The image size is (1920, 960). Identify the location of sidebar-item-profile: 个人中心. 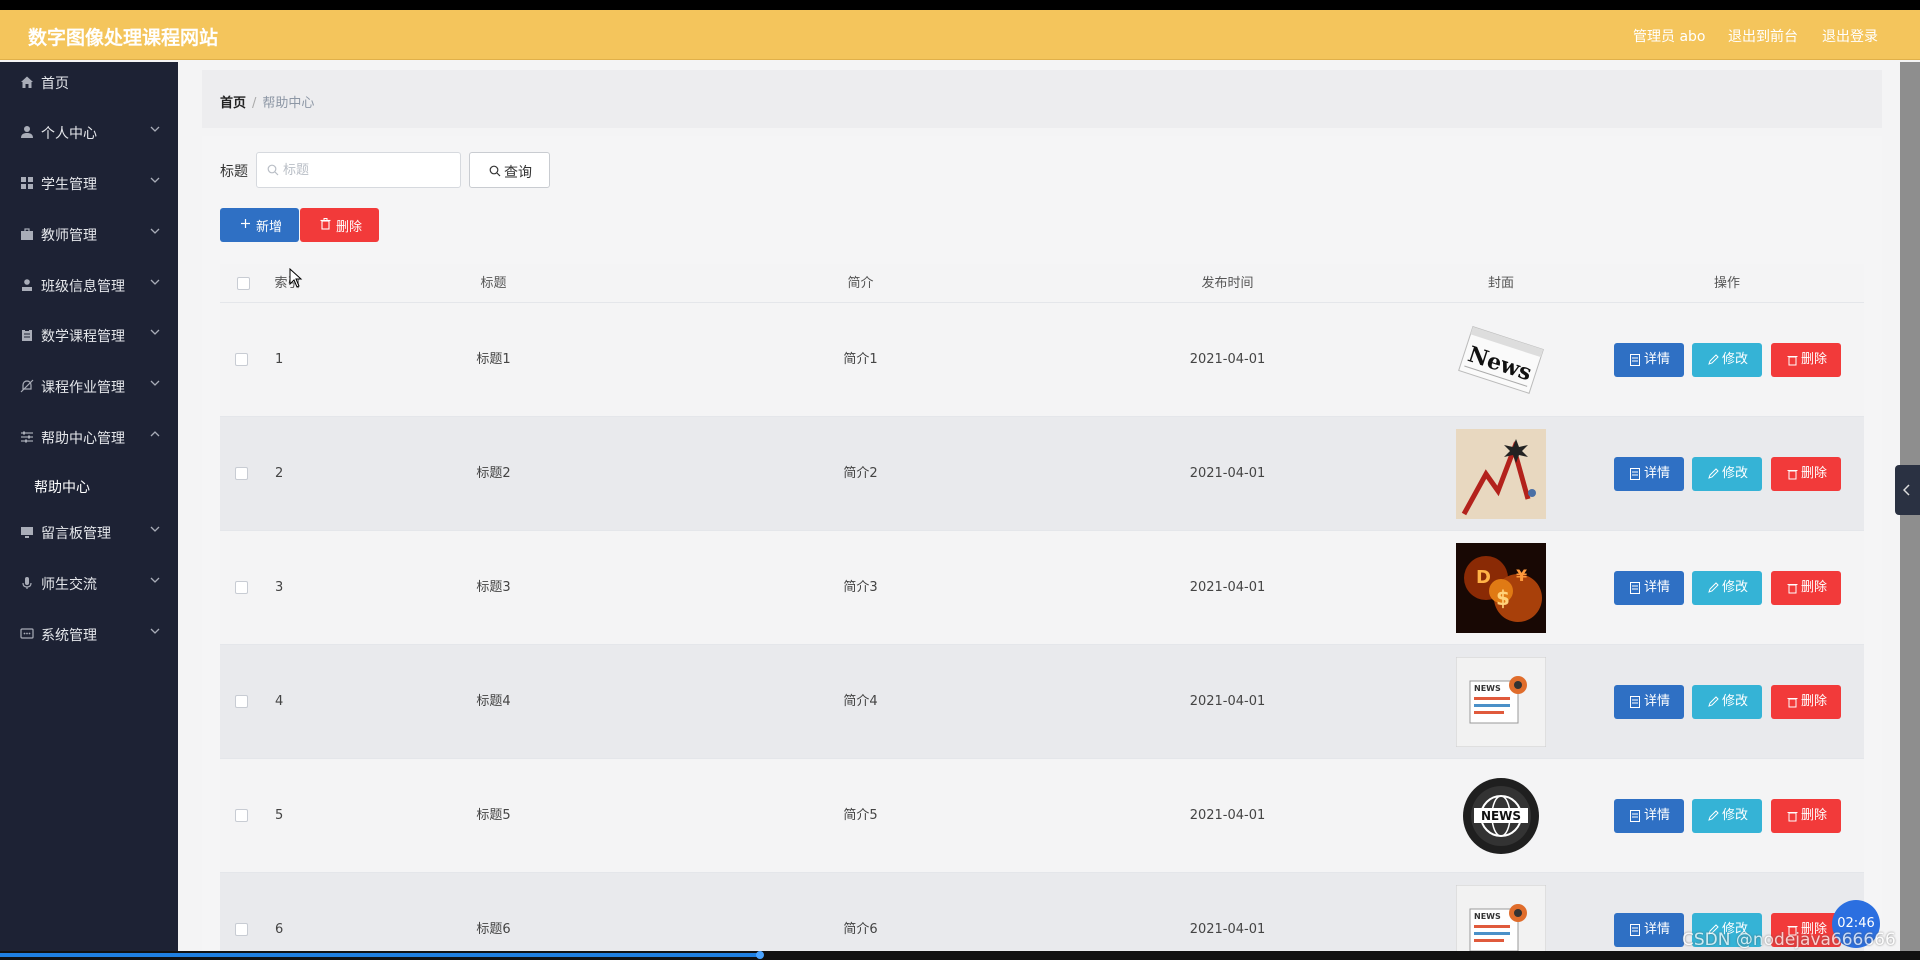
(89, 132).